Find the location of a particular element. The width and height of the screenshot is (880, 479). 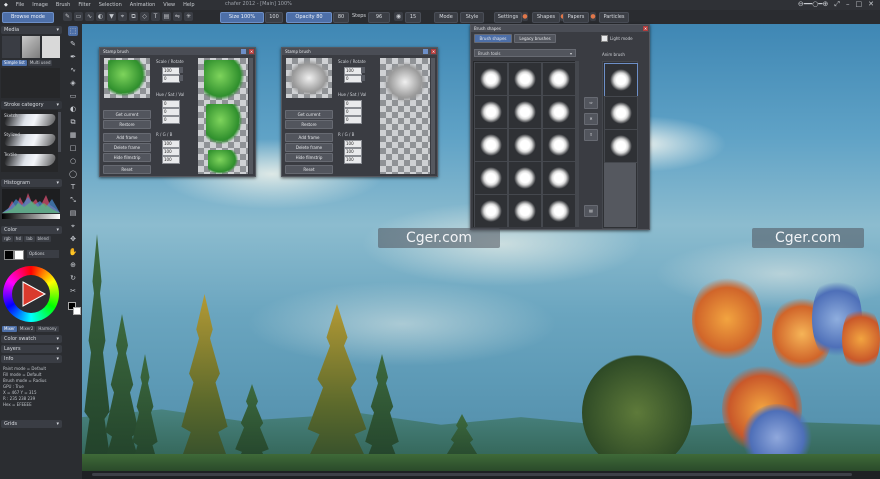

shapes-button: Shapes is located at coordinates (546, 17).